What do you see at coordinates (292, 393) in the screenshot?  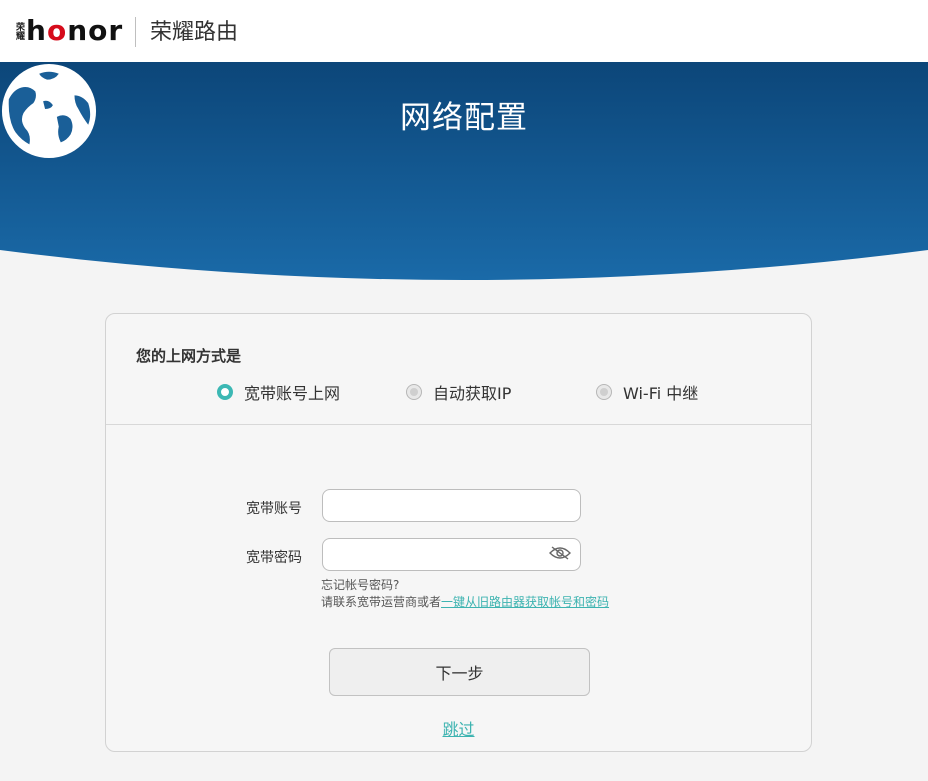 I see `option-label: 宽带账号上网` at bounding box center [292, 393].